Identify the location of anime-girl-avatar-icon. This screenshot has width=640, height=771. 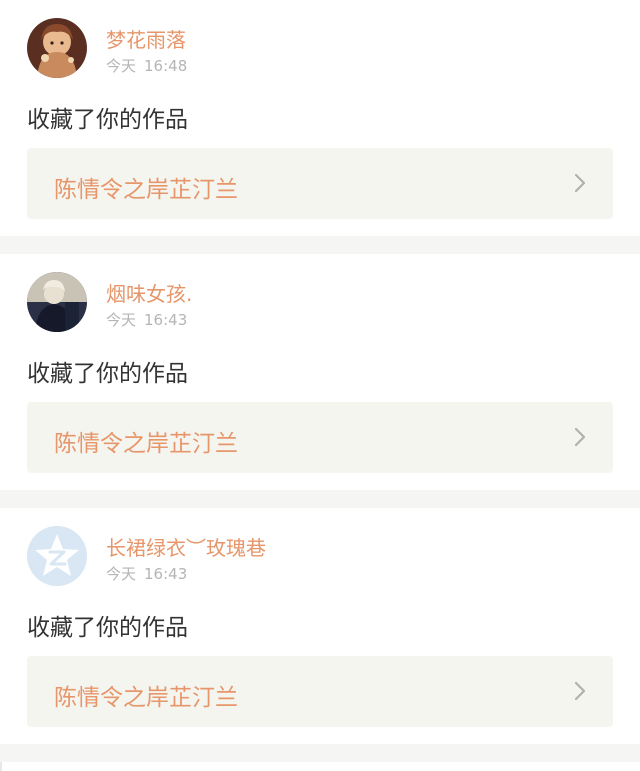
(57, 48).